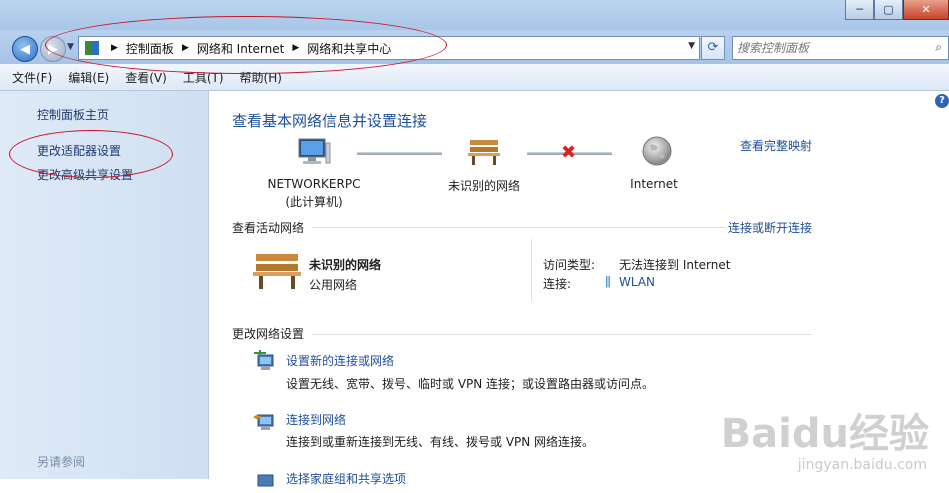 Image resolution: width=949 pixels, height=493 pixels. What do you see at coordinates (675, 265) in the screenshot?
I see `access-type-value: 无法连接到 Internet` at bounding box center [675, 265].